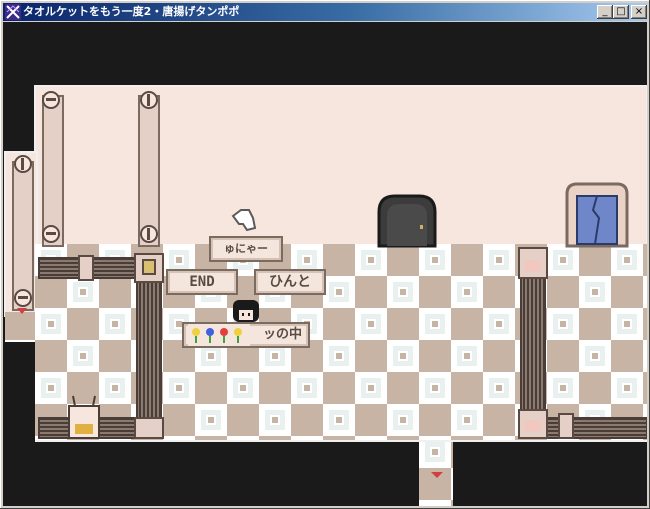 The image size is (650, 509). What do you see at coordinates (246, 311) in the screenshot?
I see `player-character` at bounding box center [246, 311].